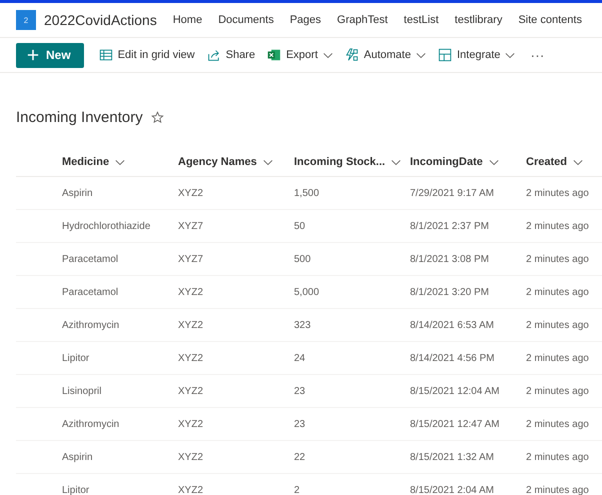  What do you see at coordinates (452, 457) in the screenshot?
I see `table-cell-text: 8/15/2021 1:32 AM` at bounding box center [452, 457].